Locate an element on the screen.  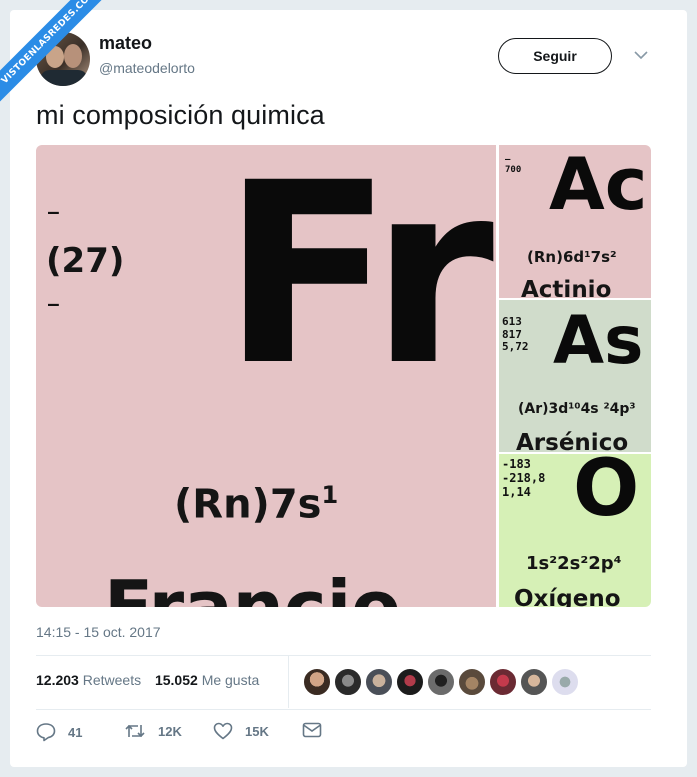
likes-stat: 15.052 Me gusta is located at coordinates (207, 680).